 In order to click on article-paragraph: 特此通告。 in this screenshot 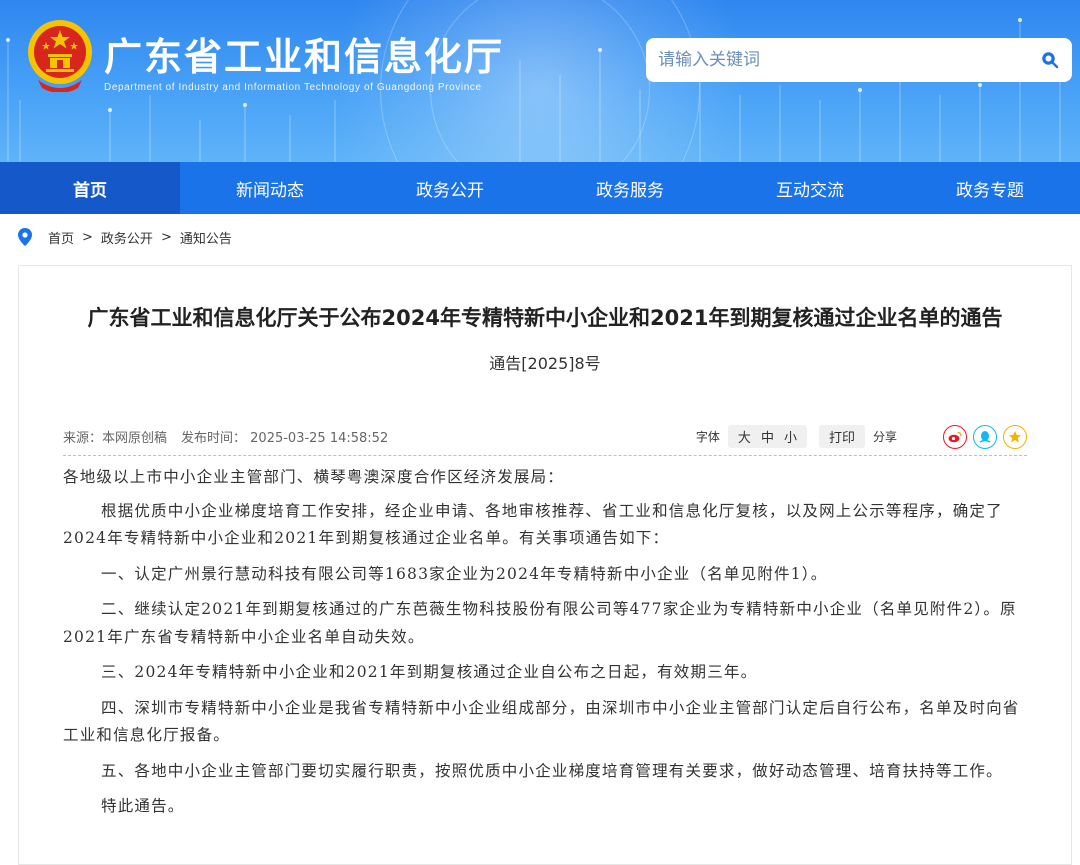, I will do `click(143, 806)`.